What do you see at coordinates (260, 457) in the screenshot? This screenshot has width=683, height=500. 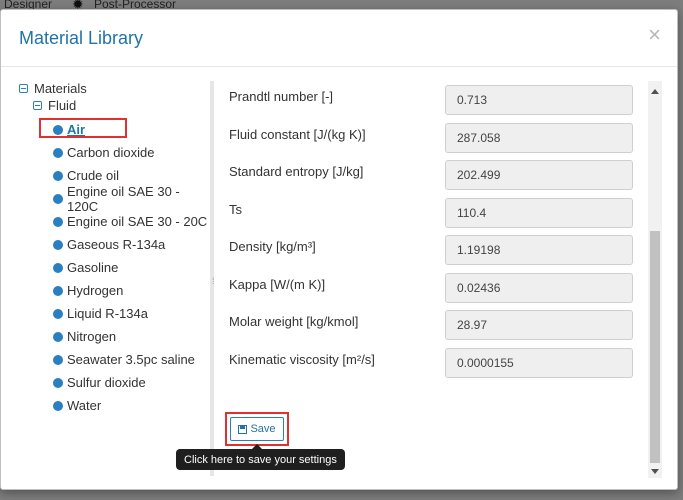 I see `save-tooltip: Click here to save your settings` at bounding box center [260, 457].